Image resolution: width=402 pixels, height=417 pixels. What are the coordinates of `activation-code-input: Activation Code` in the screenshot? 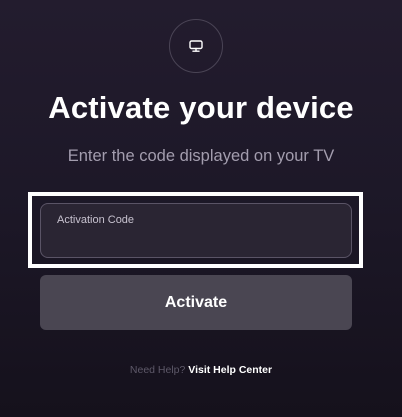 It's located at (196, 230).